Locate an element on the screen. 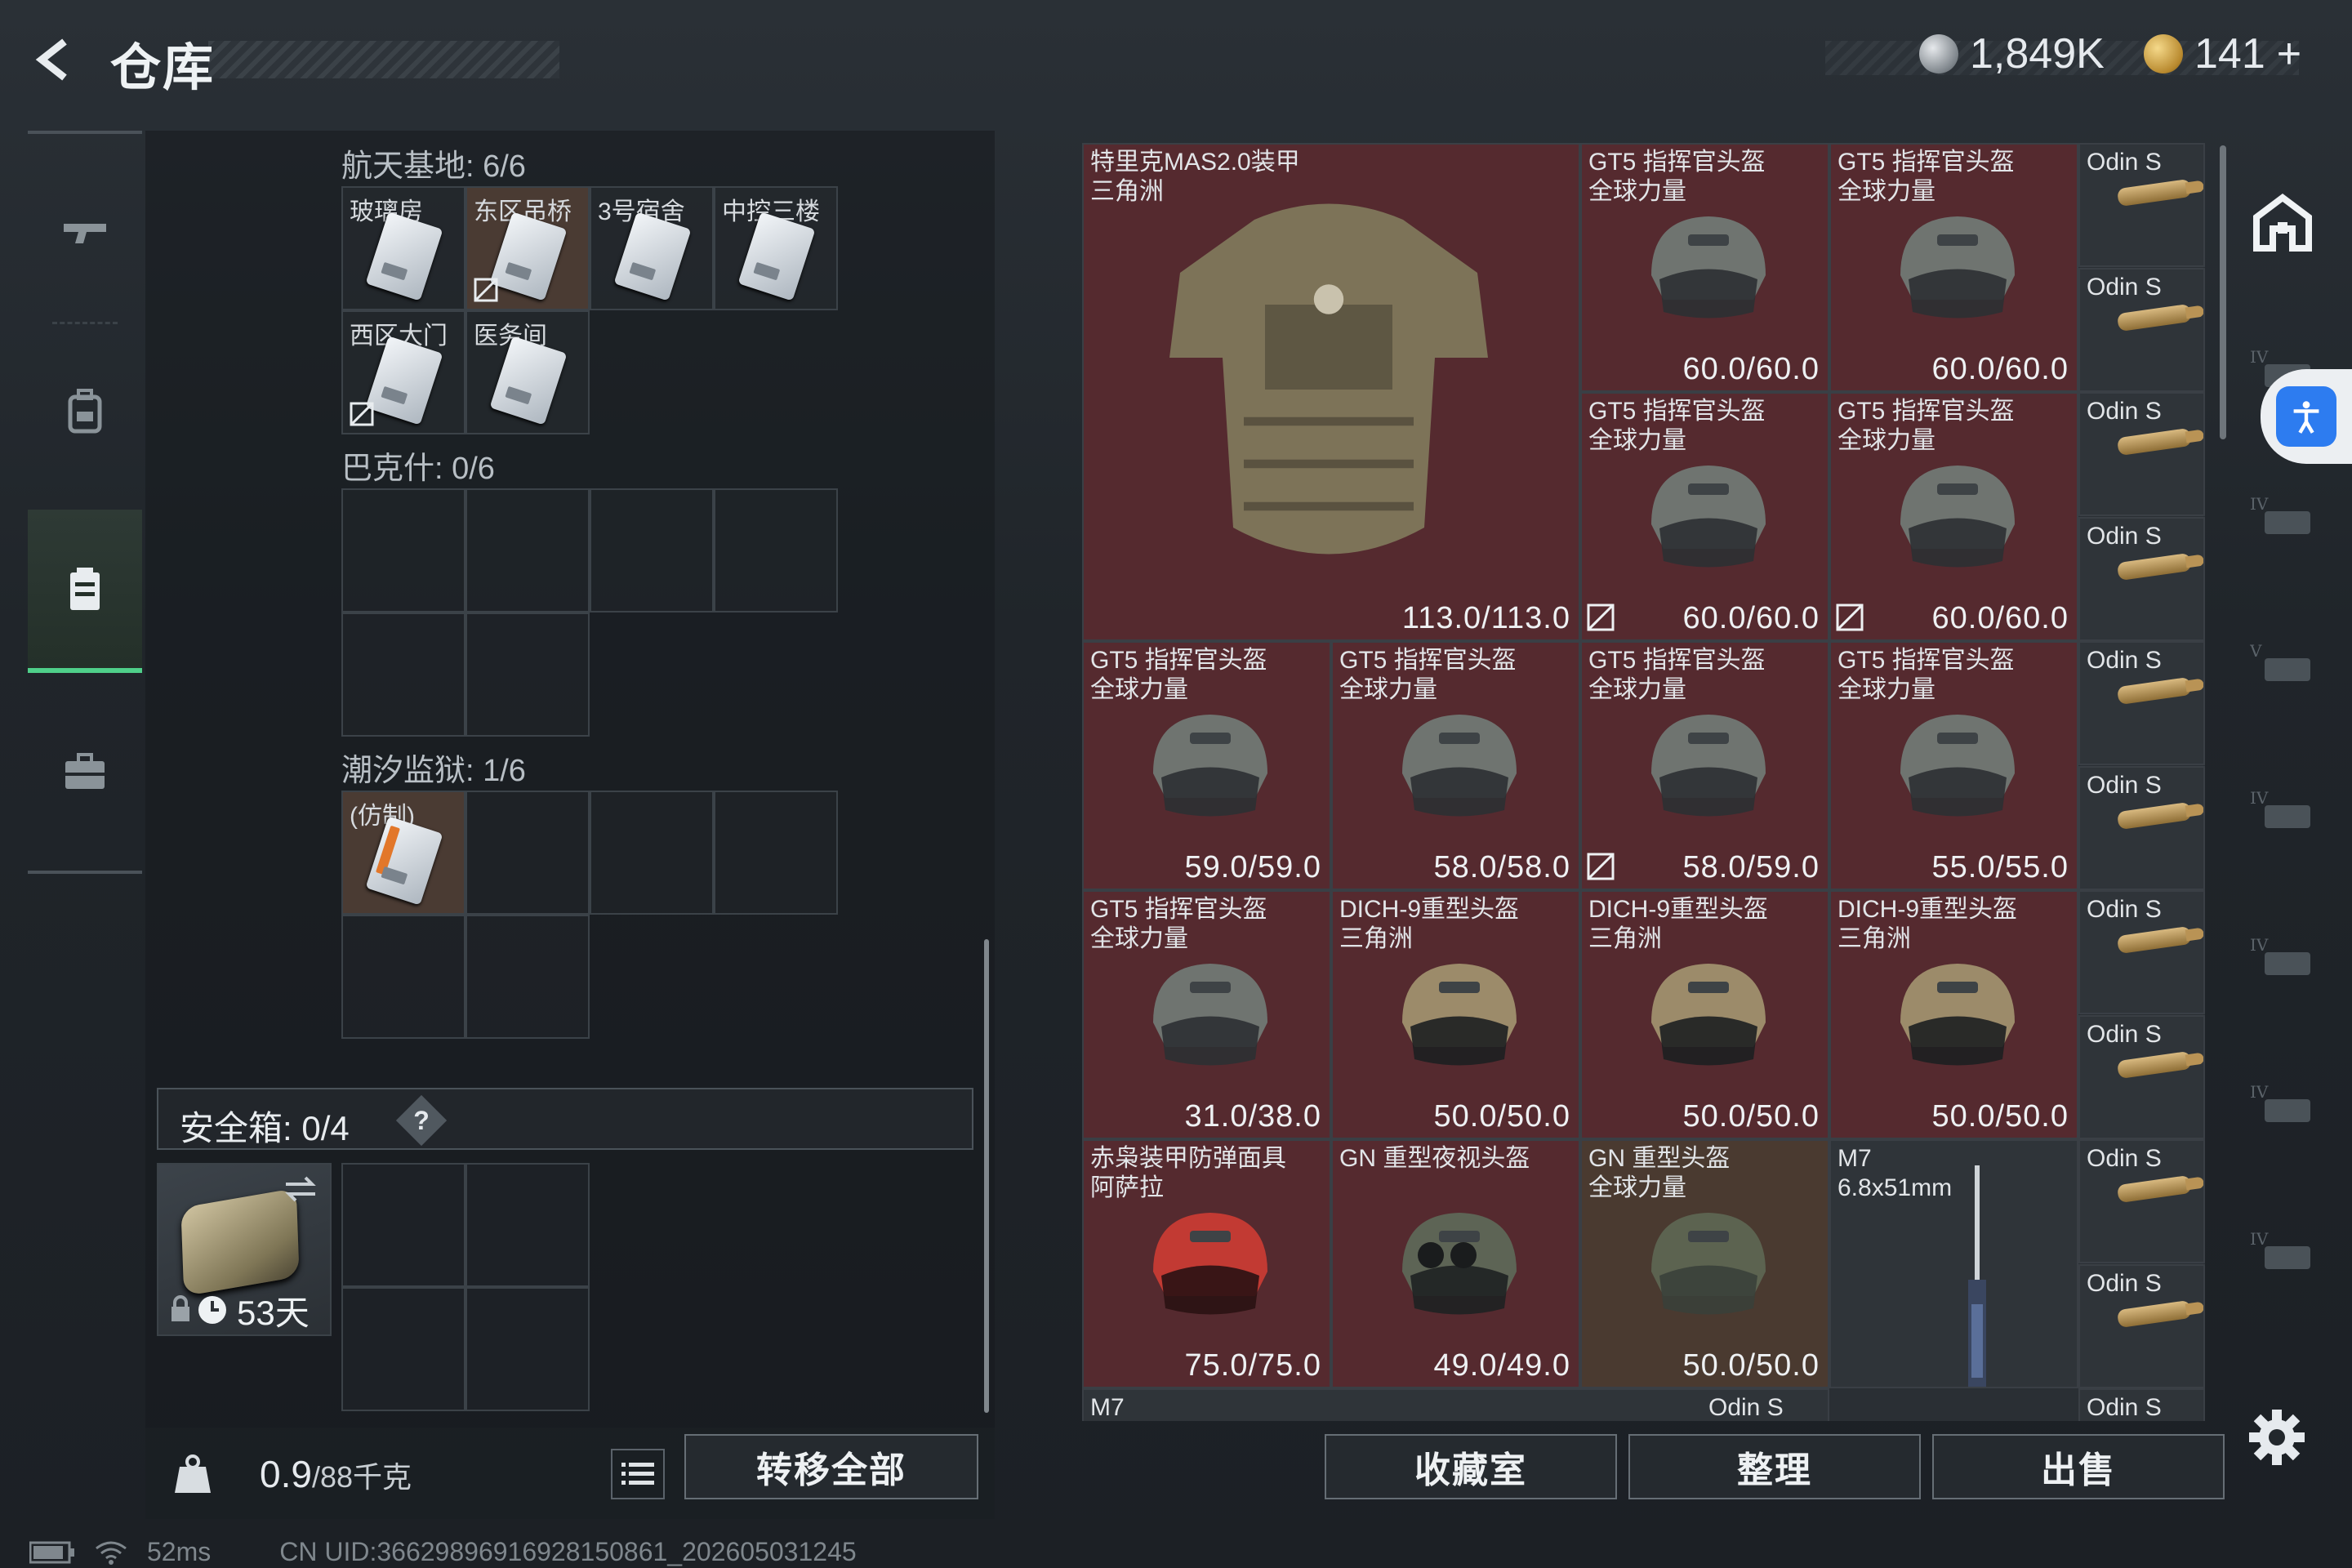 The image size is (2352, 1568). keycard-slot: 医务间 is located at coordinates (528, 372).